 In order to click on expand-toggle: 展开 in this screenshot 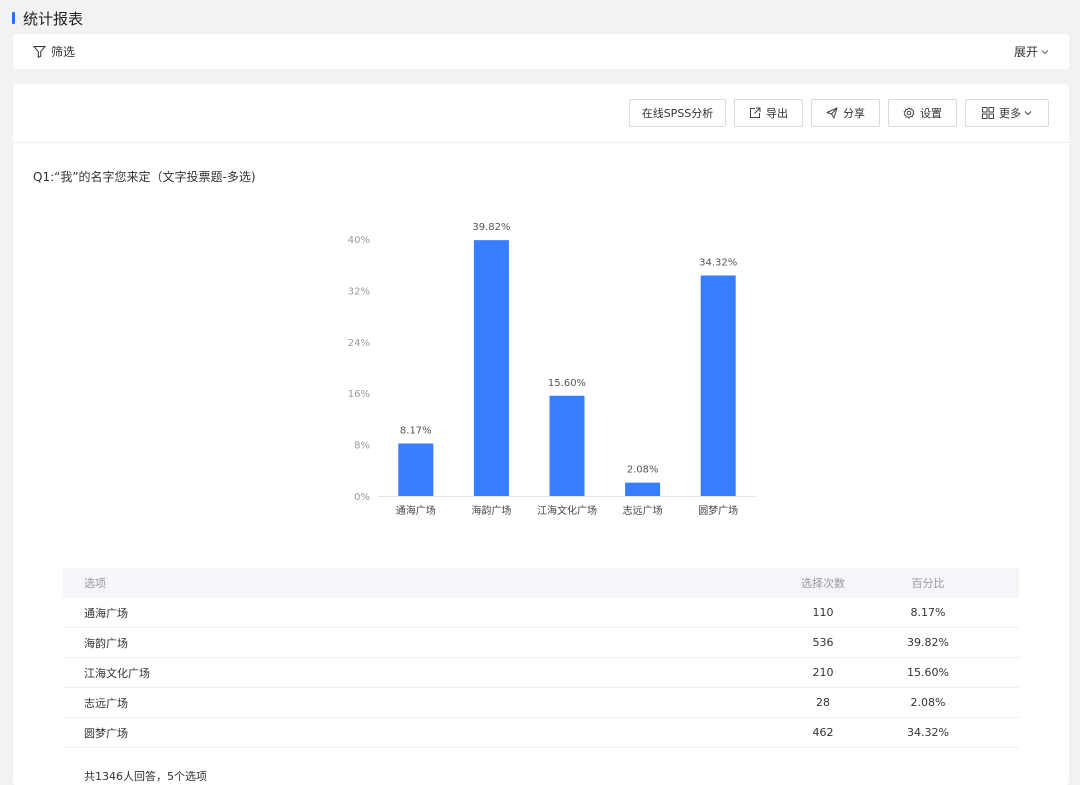, I will do `click(1031, 51)`.